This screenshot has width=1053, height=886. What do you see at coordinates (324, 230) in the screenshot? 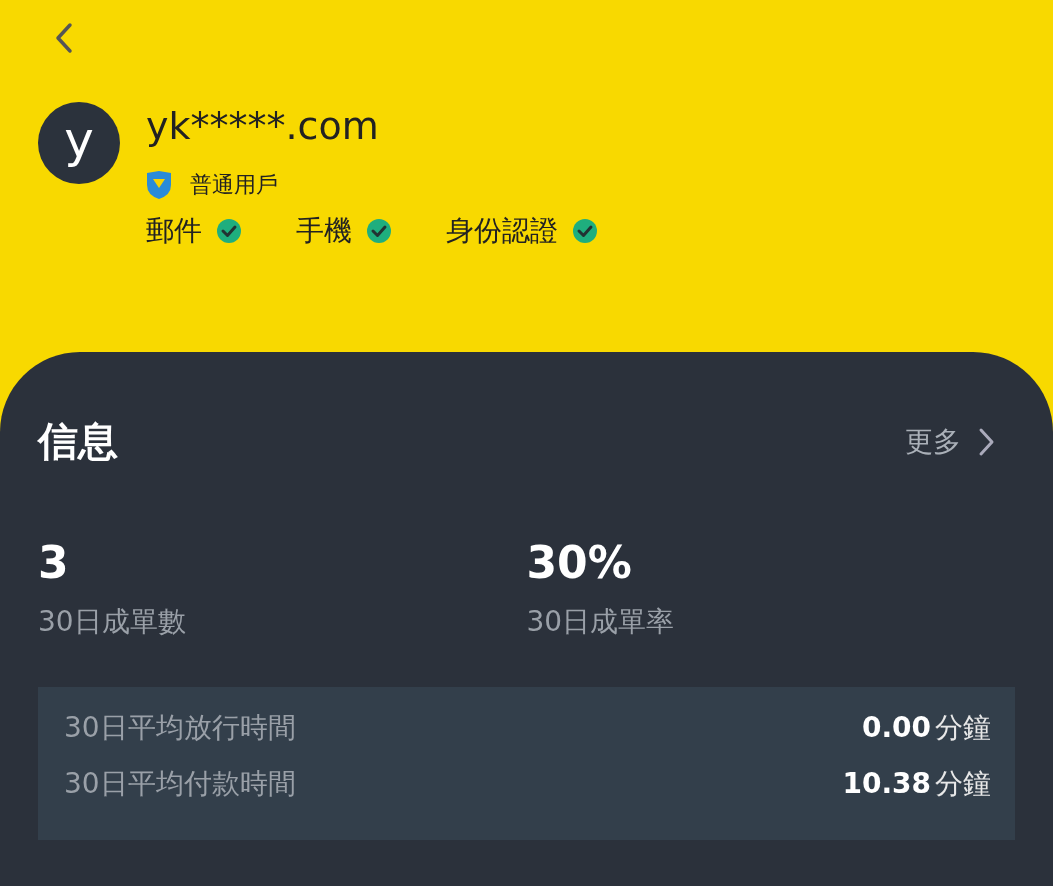
I see `verification-label: 手機` at bounding box center [324, 230].